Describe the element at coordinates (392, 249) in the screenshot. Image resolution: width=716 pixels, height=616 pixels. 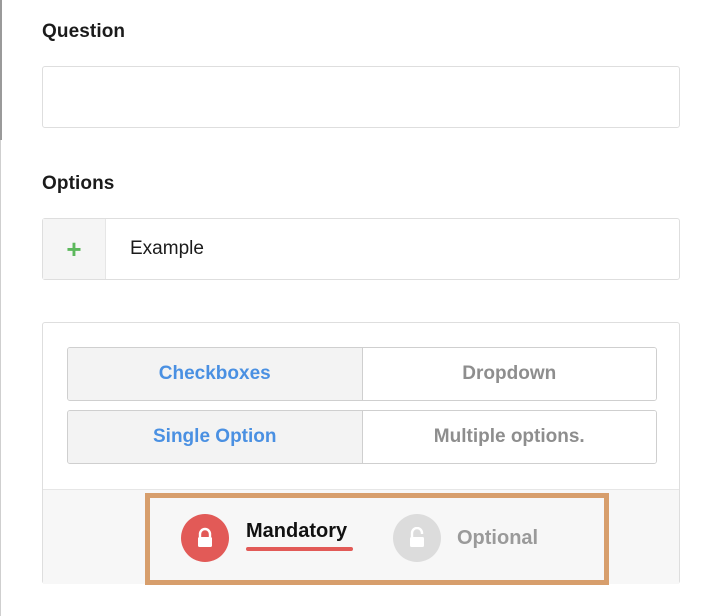
I see `option-input` at that location.